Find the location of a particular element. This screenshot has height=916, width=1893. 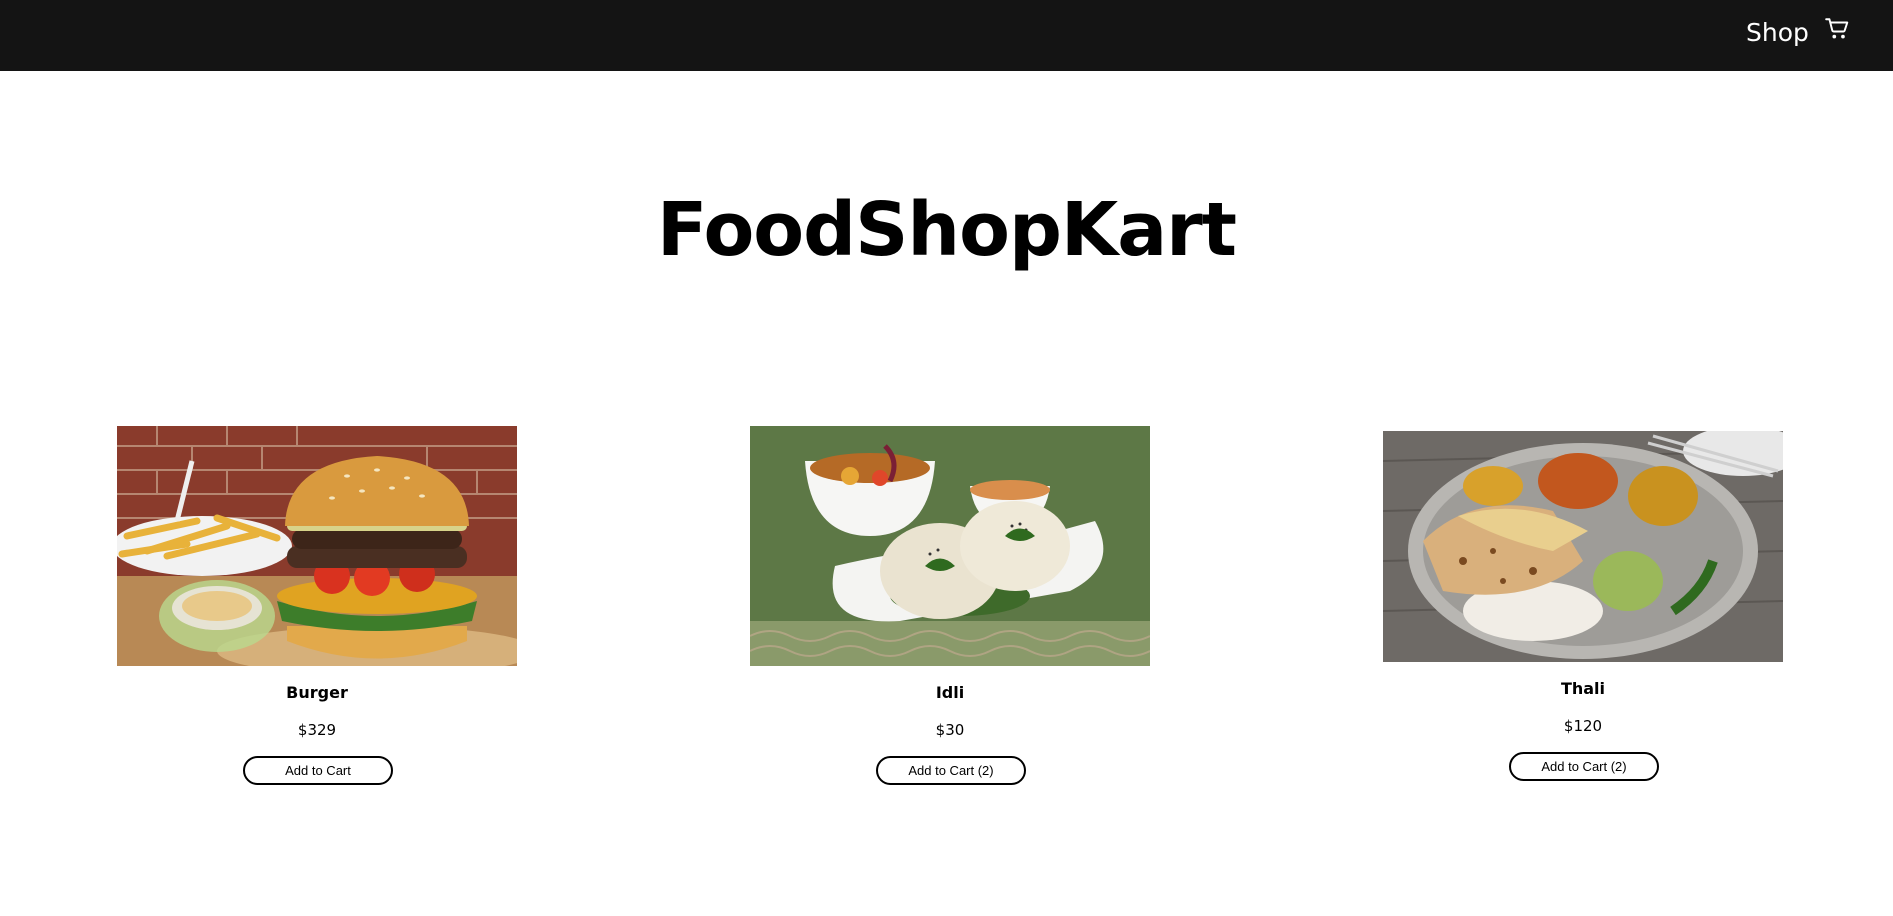

product-card-burger: Burger $329 Add to Cart is located at coordinates (317, 606).